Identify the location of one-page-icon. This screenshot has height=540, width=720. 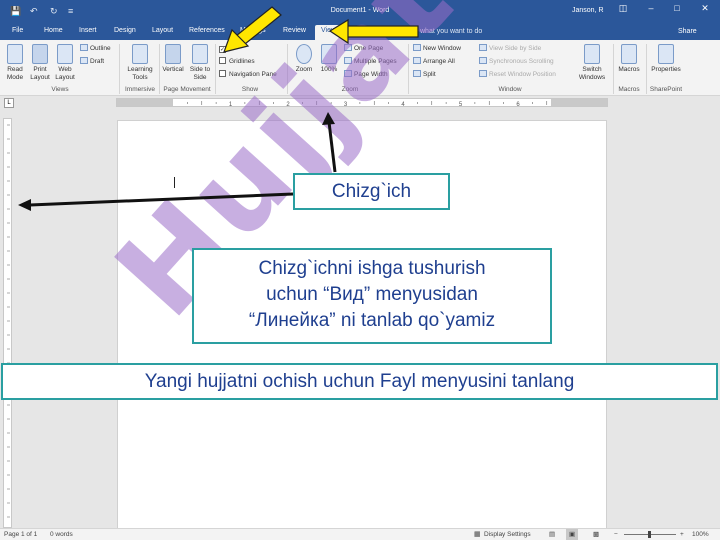
(348, 47).